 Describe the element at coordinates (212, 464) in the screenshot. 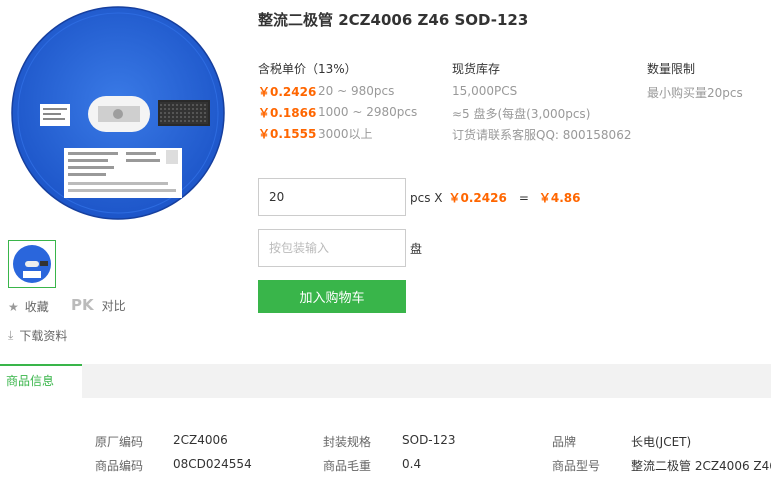

I see `info-value: 08CD024554` at that location.